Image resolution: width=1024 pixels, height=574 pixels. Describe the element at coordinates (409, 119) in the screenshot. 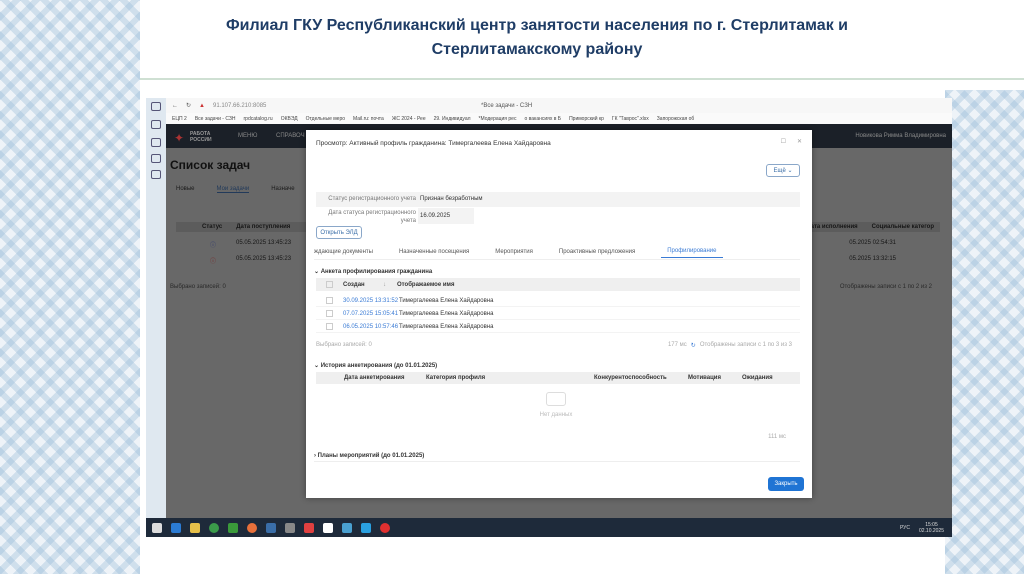

I see `bookmark: ЖС 2024 - Рее` at that location.